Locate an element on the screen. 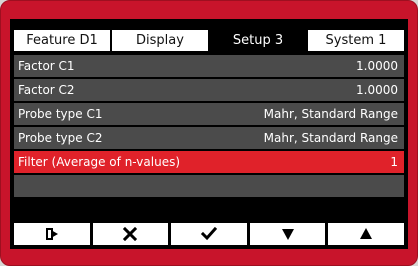 The image size is (418, 266). confirm-button is located at coordinates (209, 234).